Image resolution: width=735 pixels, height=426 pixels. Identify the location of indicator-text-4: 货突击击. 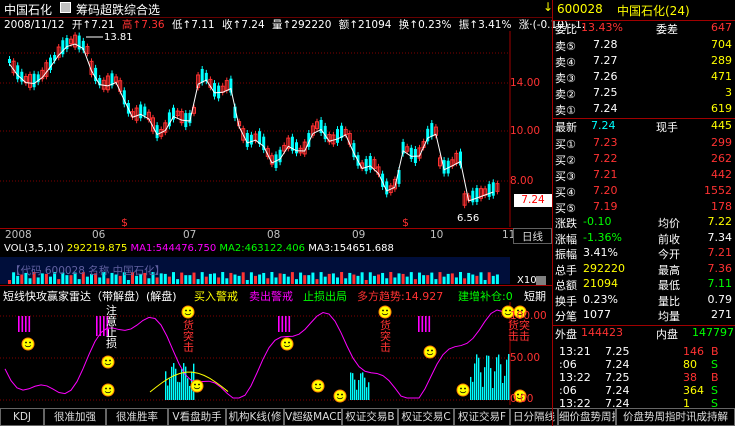
(519, 331).